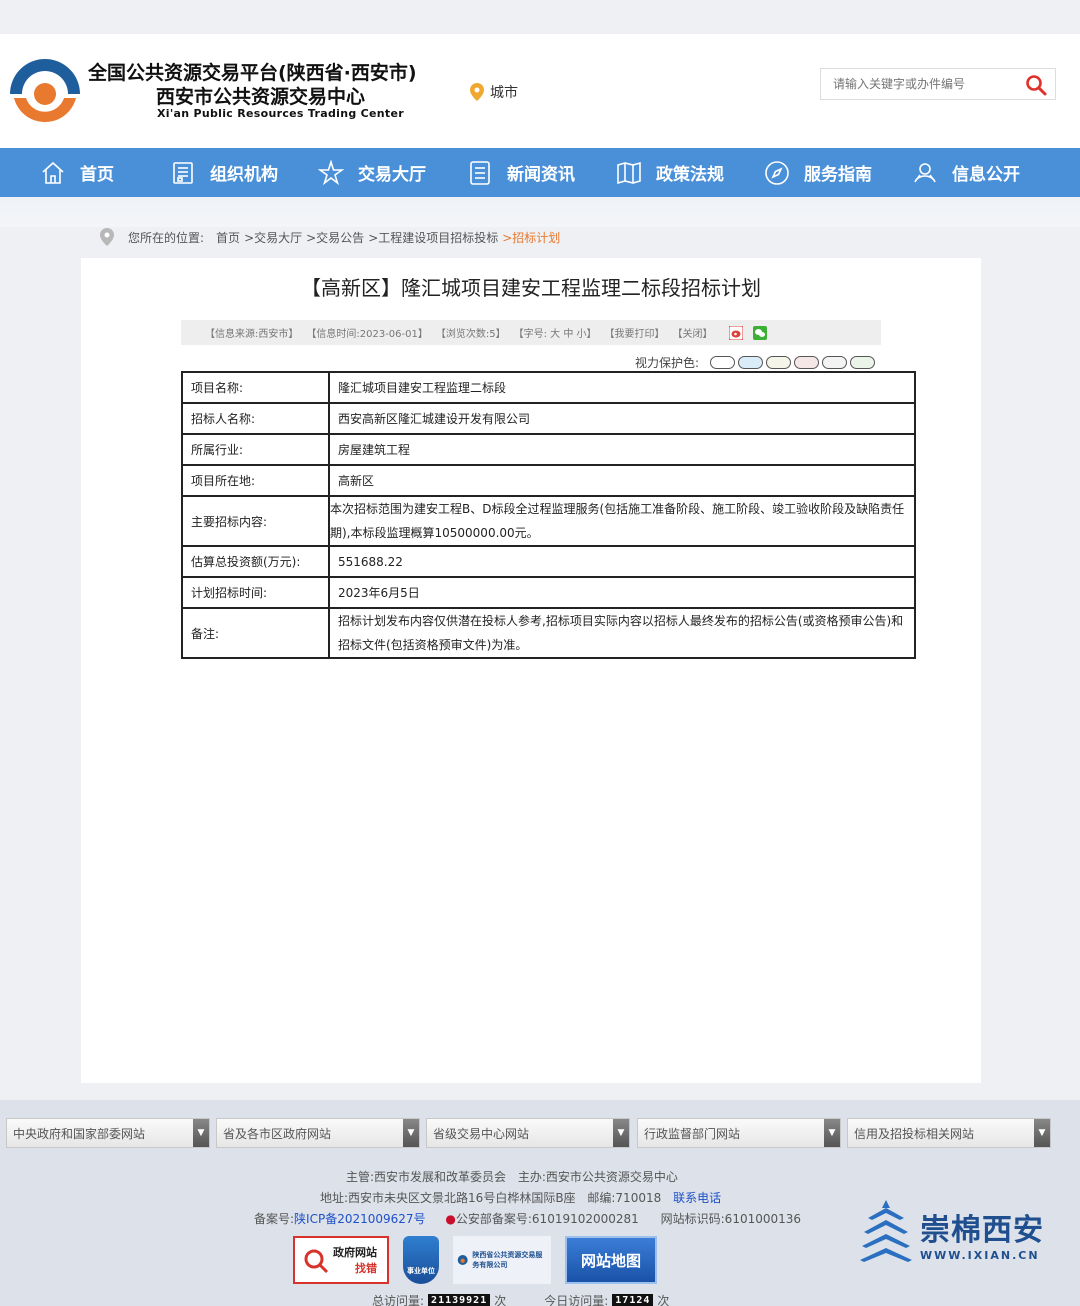 The height and width of the screenshot is (1306, 1080). Describe the element at coordinates (372, 172) in the screenshot. I see `nav-item-trading-hall: 交易大厅` at that location.